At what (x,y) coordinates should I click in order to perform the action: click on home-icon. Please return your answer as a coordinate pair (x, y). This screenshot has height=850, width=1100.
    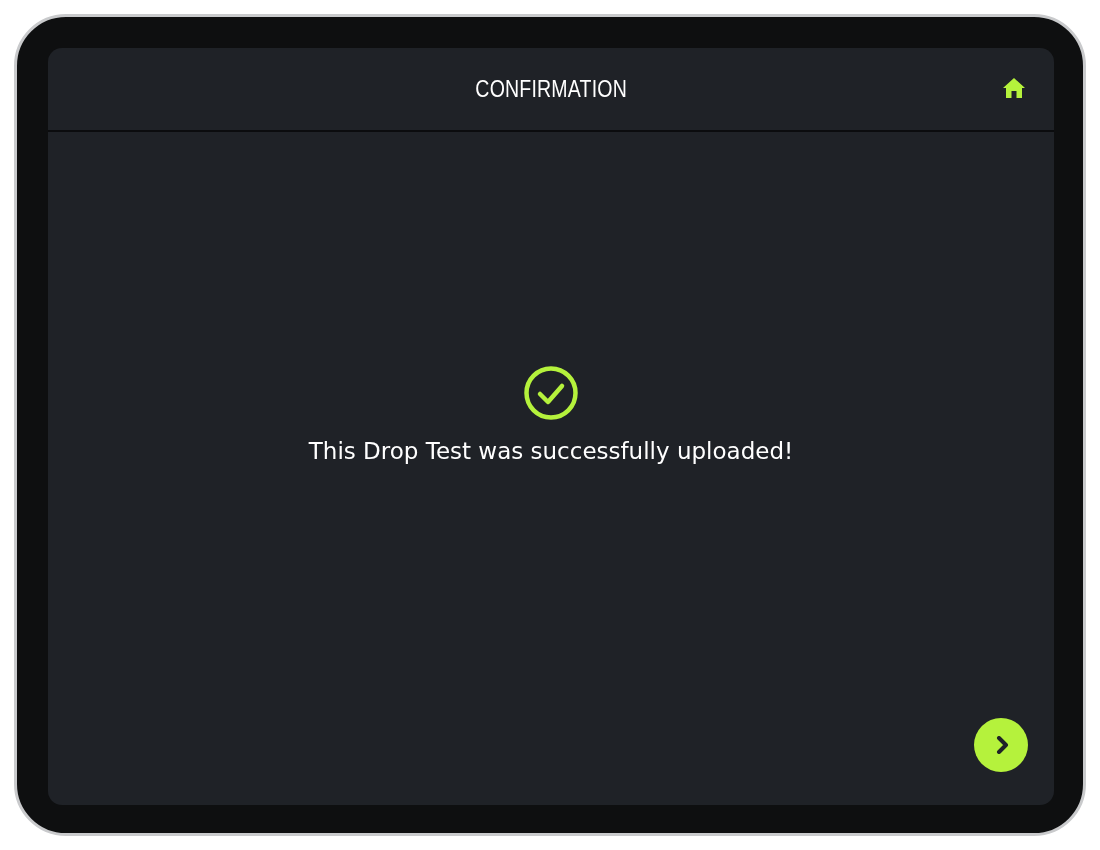
    Looking at the image, I should click on (1014, 88).